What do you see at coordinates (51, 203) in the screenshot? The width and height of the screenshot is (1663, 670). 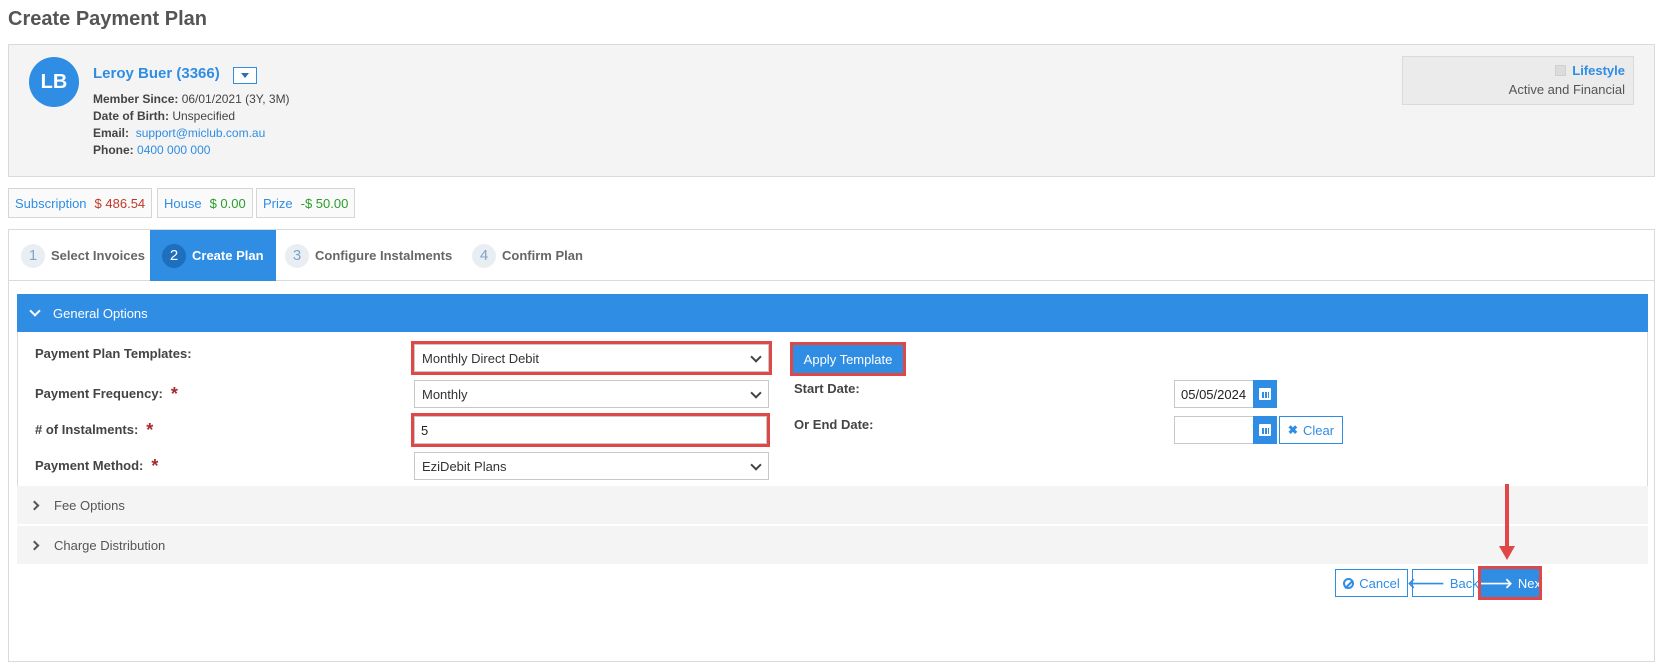 I see `balance-label: Subscription` at bounding box center [51, 203].